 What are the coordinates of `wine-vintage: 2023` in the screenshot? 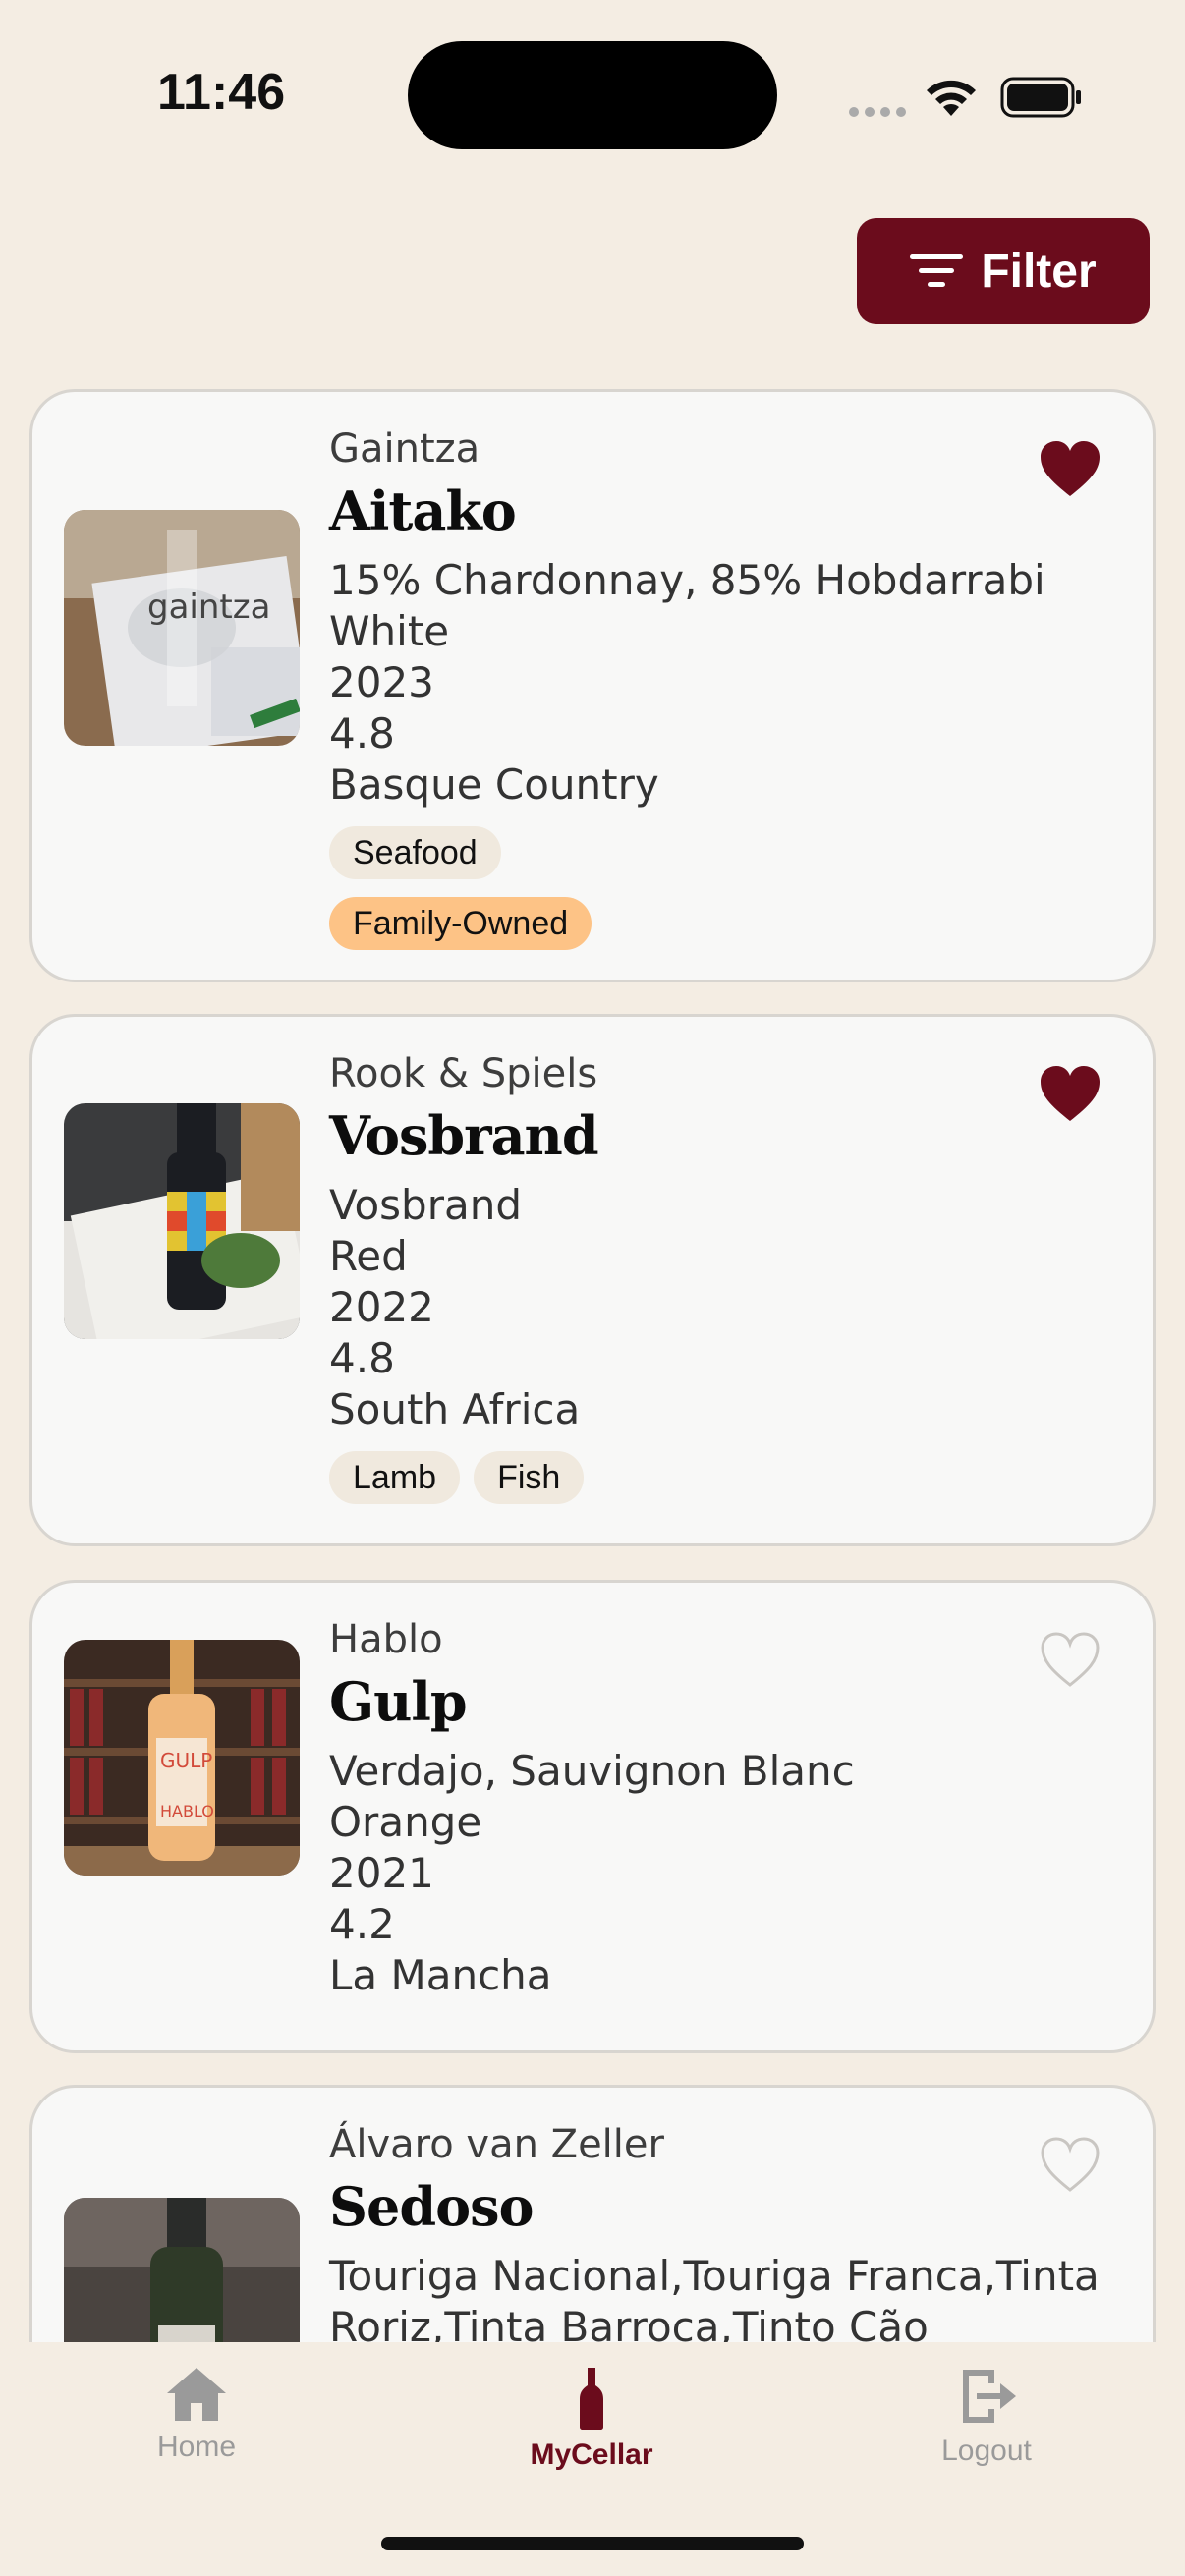 It's located at (382, 682).